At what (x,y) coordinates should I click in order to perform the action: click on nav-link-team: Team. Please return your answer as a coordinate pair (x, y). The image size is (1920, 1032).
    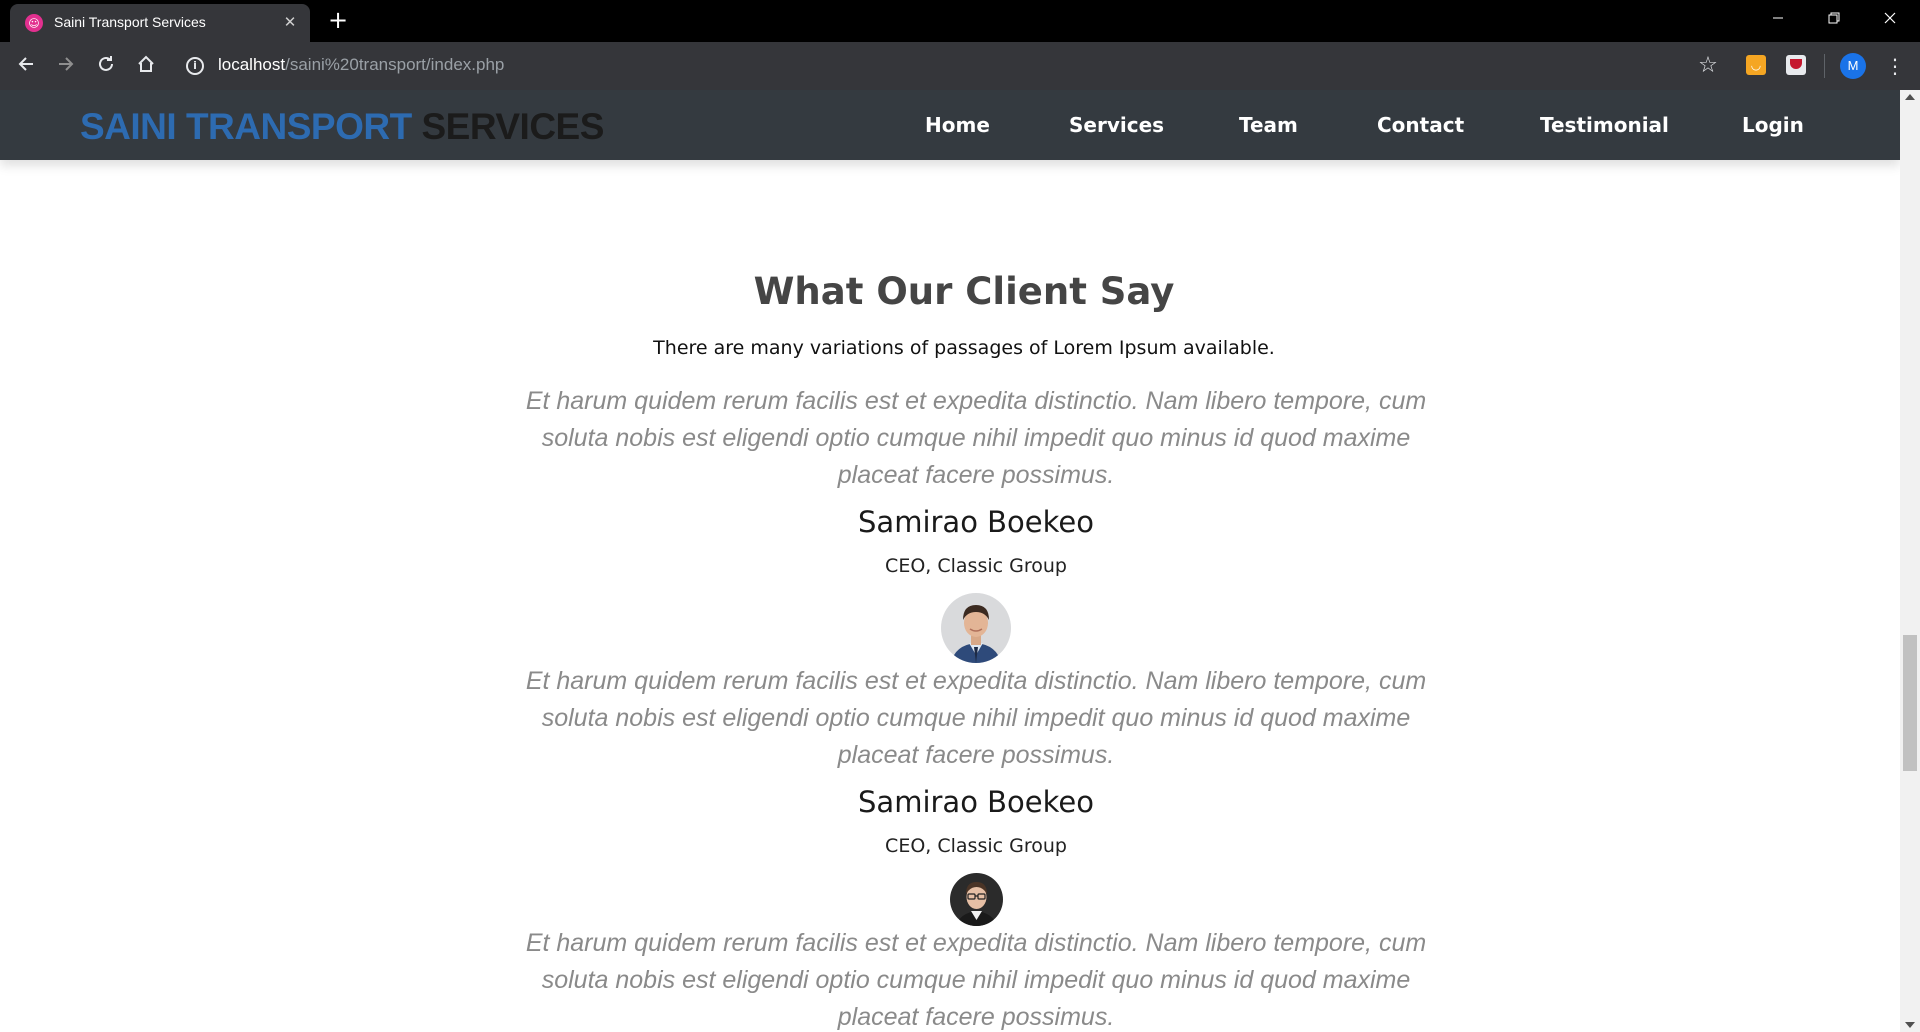
    Looking at the image, I should click on (1268, 125).